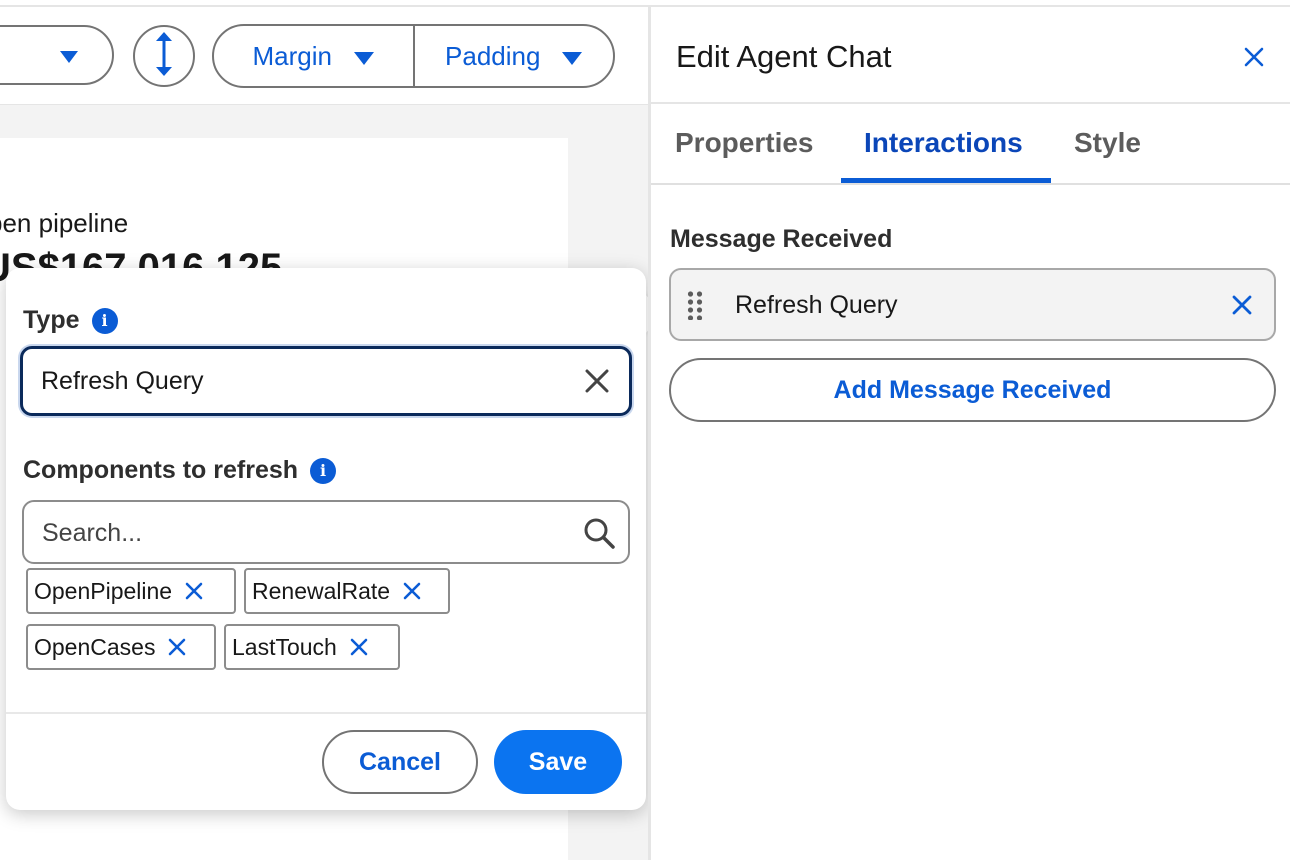 The width and height of the screenshot is (1290, 860). Describe the element at coordinates (122, 381) in the screenshot. I see `type-value: Refresh Query` at that location.